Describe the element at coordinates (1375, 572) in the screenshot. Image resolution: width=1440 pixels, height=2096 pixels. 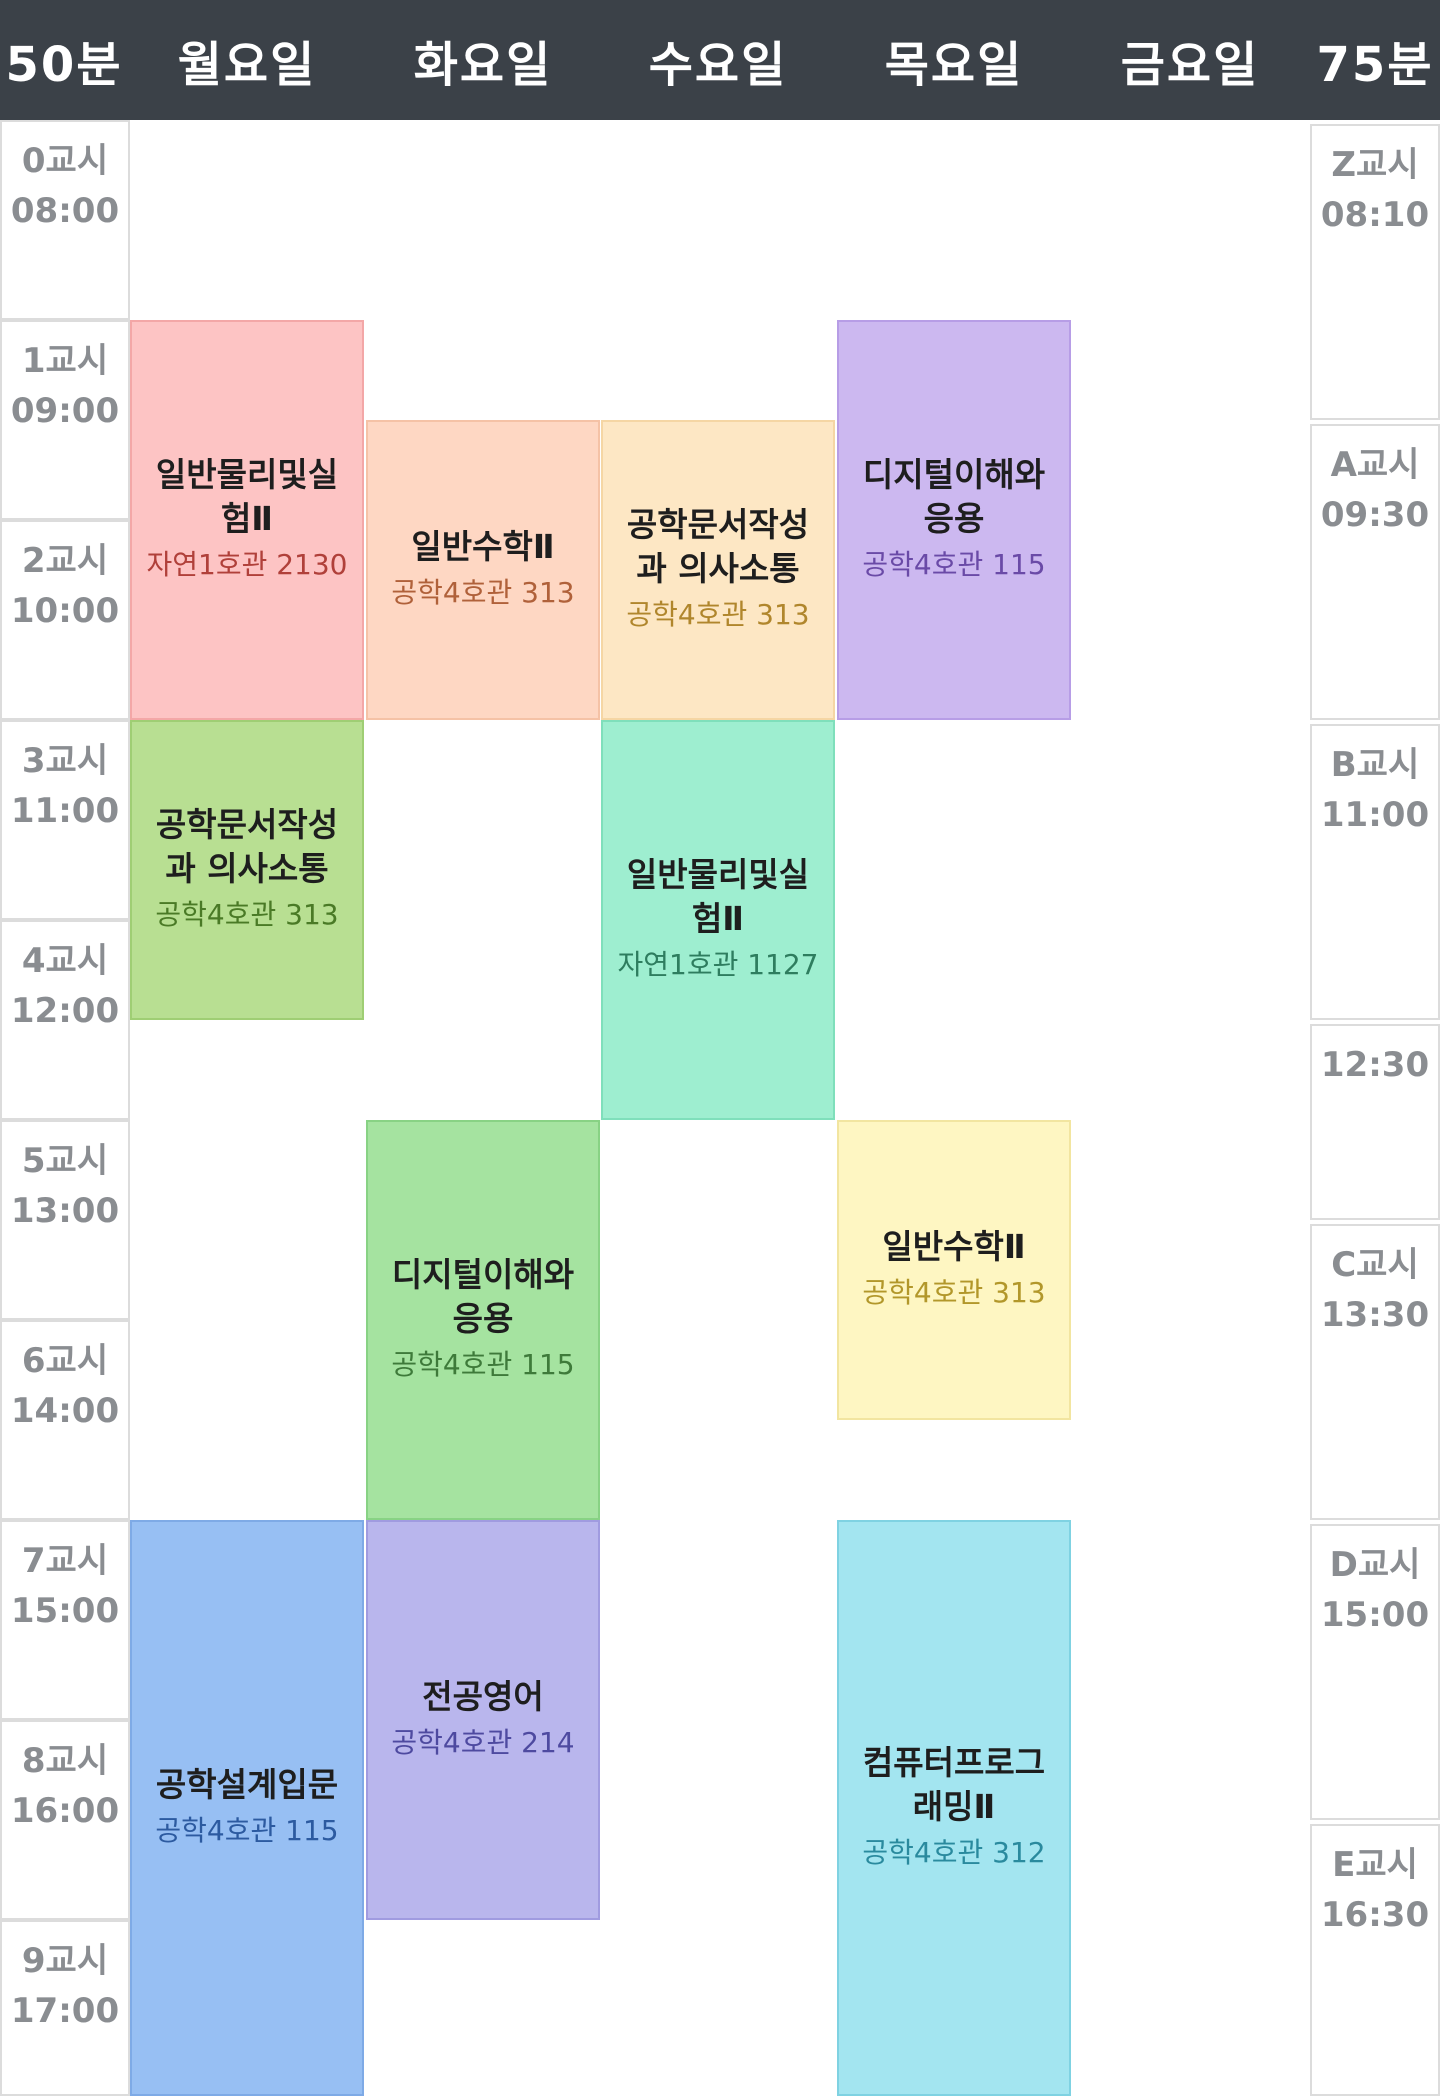
I see `period-cell-right: A교시 09:30` at that location.